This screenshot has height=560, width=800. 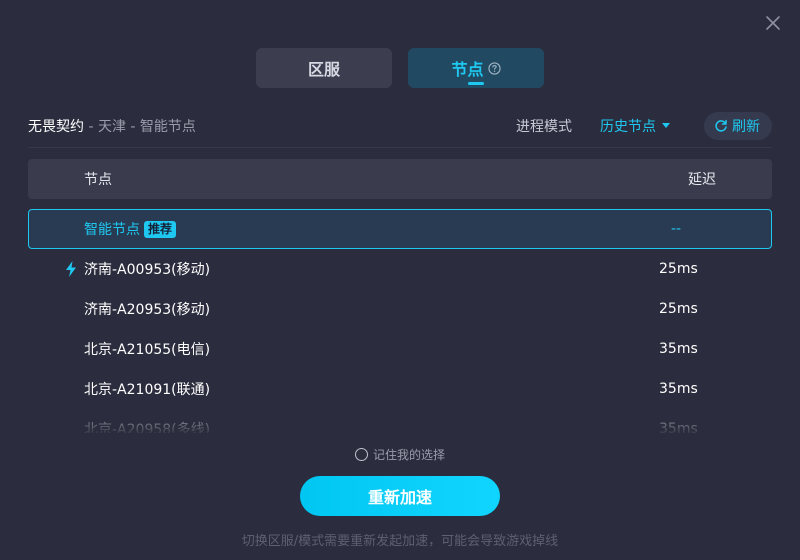 I want to click on footnote: 切换区服/模式需要重新发起加速，可能会导致游戏掉线, so click(x=400, y=541).